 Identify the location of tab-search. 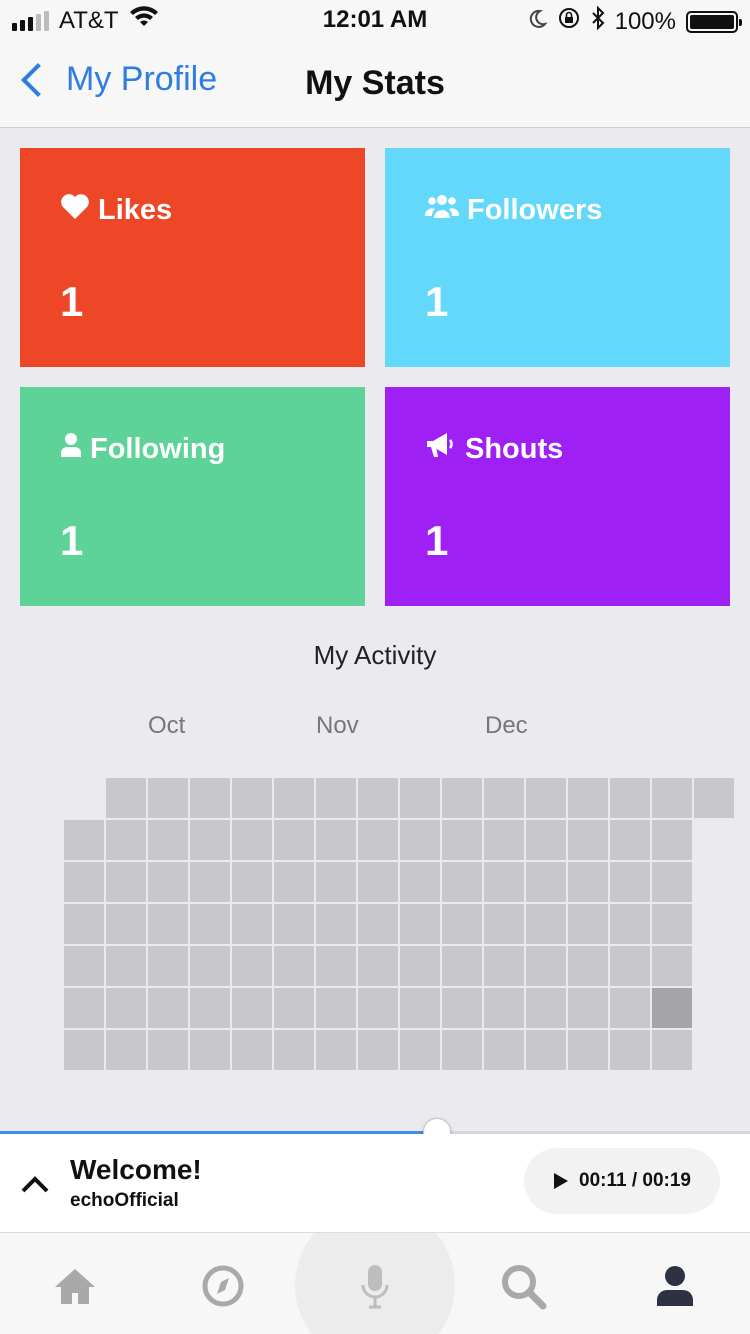
(523, 1286).